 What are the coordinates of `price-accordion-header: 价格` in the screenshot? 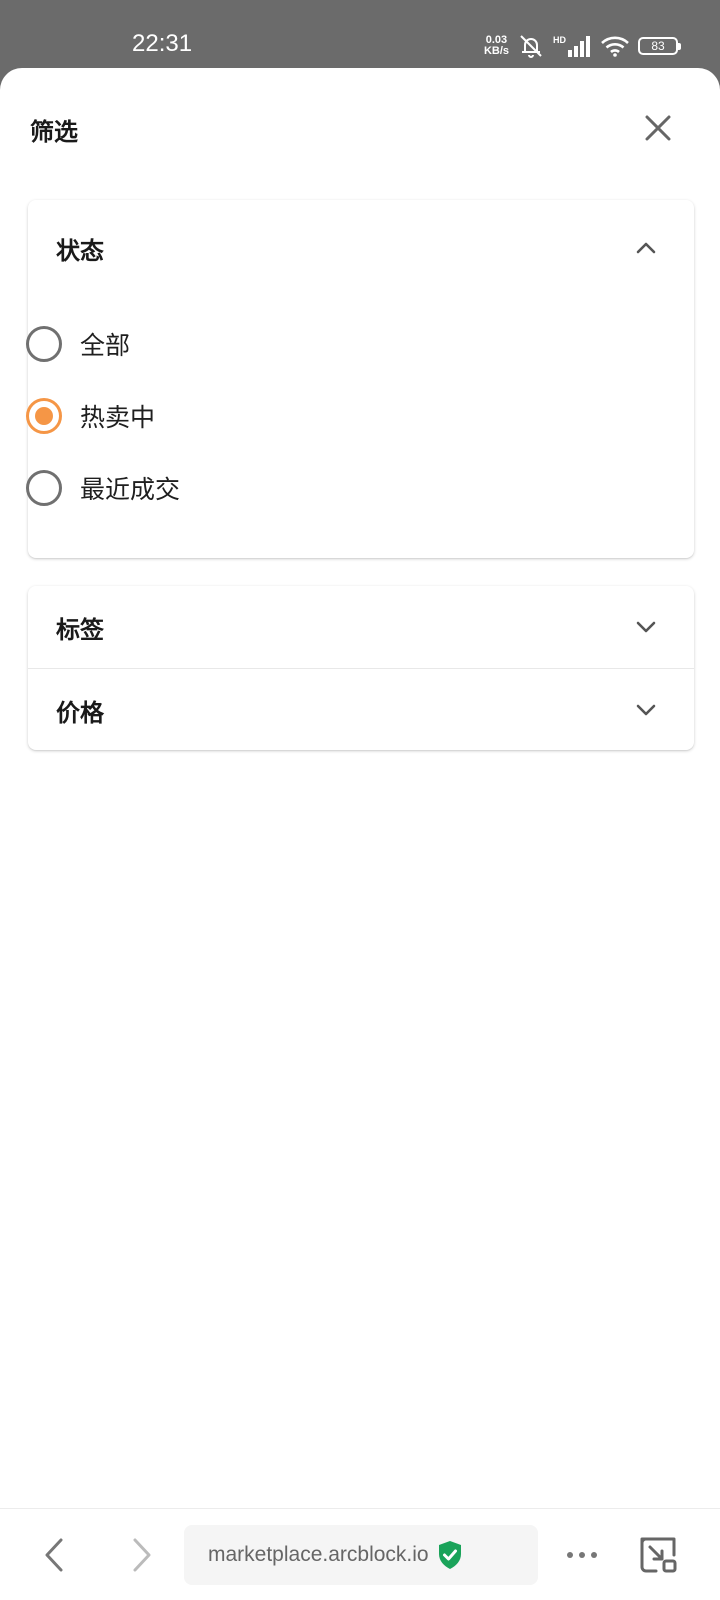 It's located at (361, 710).